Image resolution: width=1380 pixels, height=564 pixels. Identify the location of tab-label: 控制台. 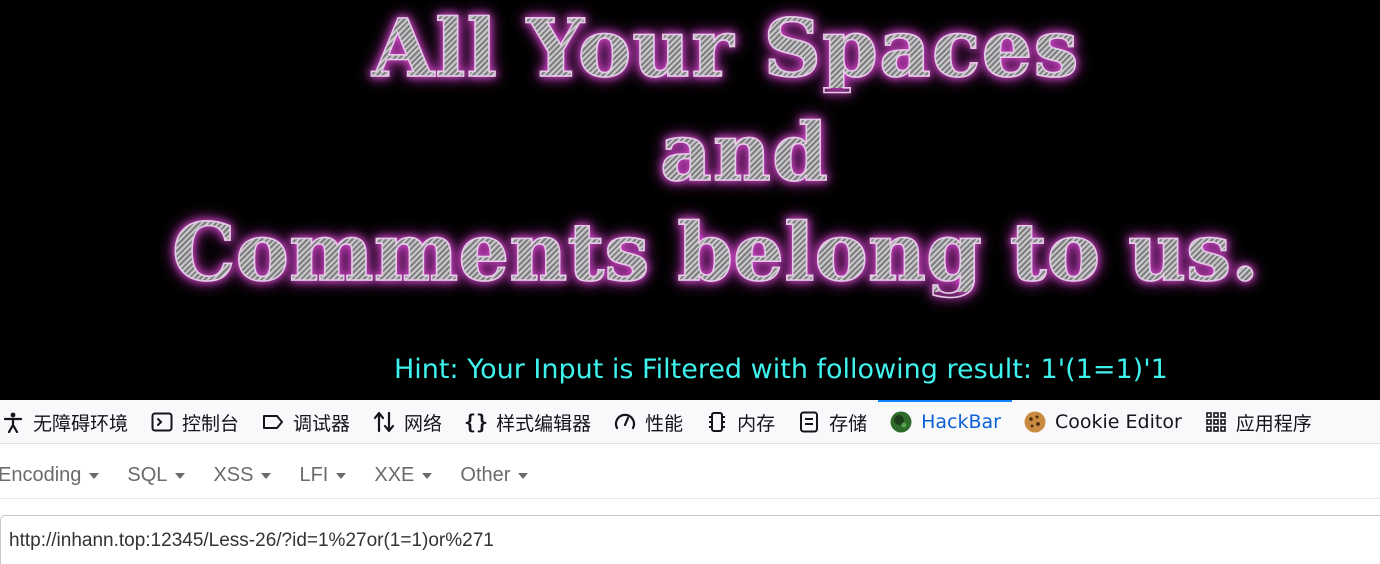
(211, 423).